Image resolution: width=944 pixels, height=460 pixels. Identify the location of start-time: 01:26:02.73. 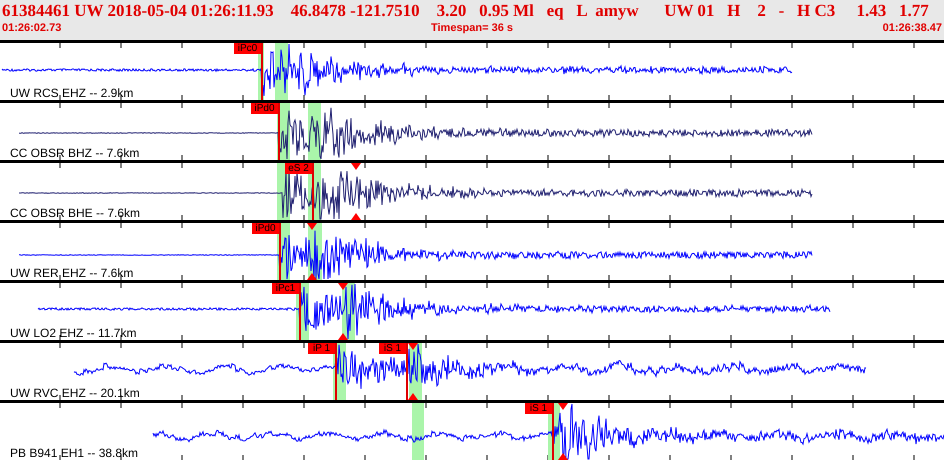
(32, 28).